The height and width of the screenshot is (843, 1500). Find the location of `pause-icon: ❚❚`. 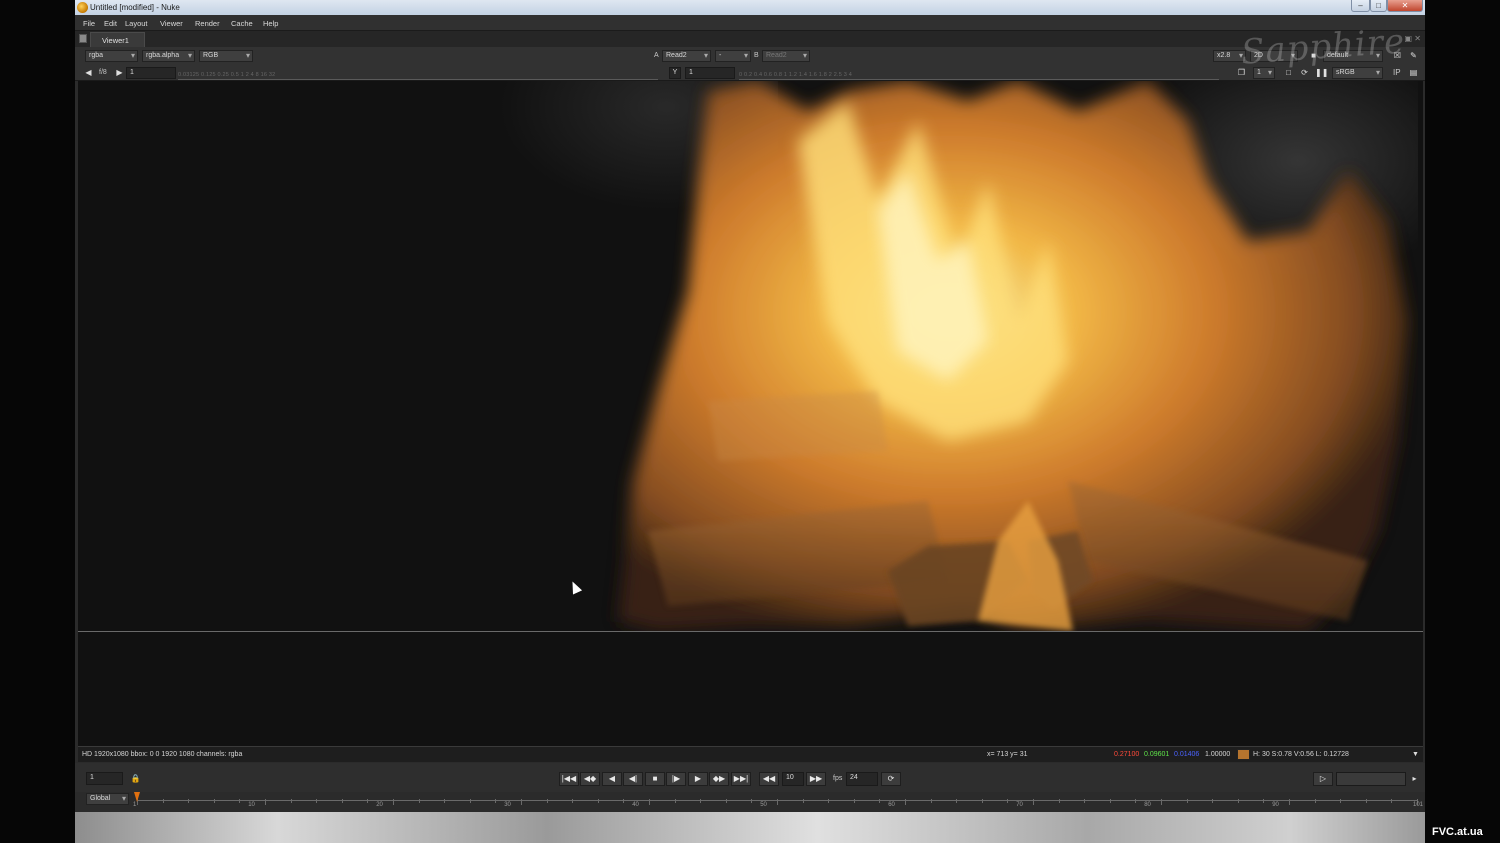

pause-icon: ❚❚ is located at coordinates (1321, 73).